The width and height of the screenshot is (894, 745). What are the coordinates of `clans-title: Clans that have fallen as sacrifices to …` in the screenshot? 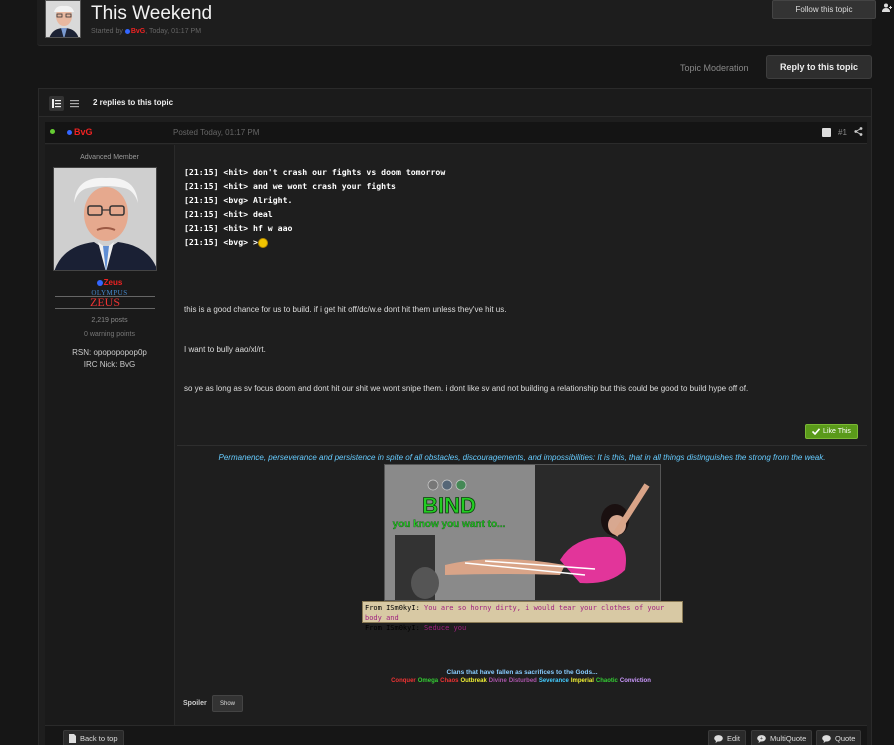 It's located at (522, 672).